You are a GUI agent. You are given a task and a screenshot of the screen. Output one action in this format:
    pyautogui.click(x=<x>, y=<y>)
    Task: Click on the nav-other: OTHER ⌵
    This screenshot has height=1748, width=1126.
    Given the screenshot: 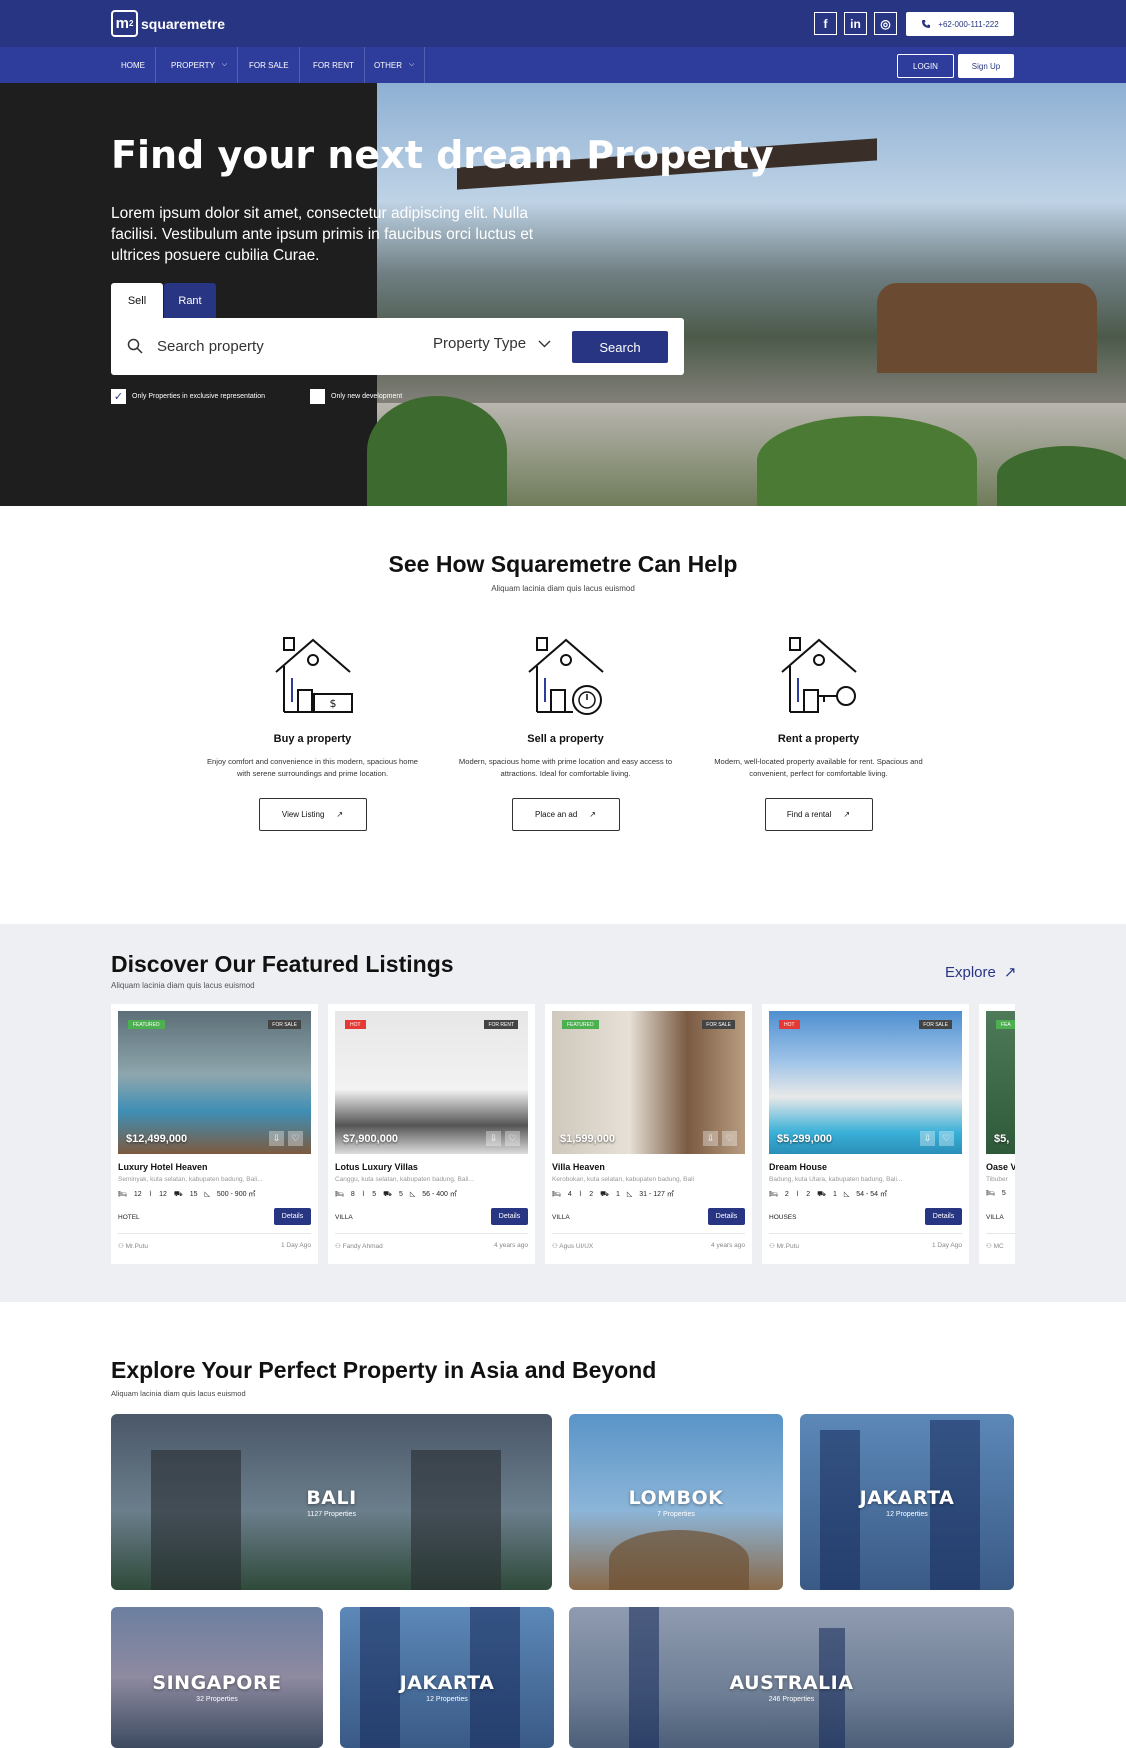 What is the action you would take?
    pyautogui.click(x=395, y=65)
    